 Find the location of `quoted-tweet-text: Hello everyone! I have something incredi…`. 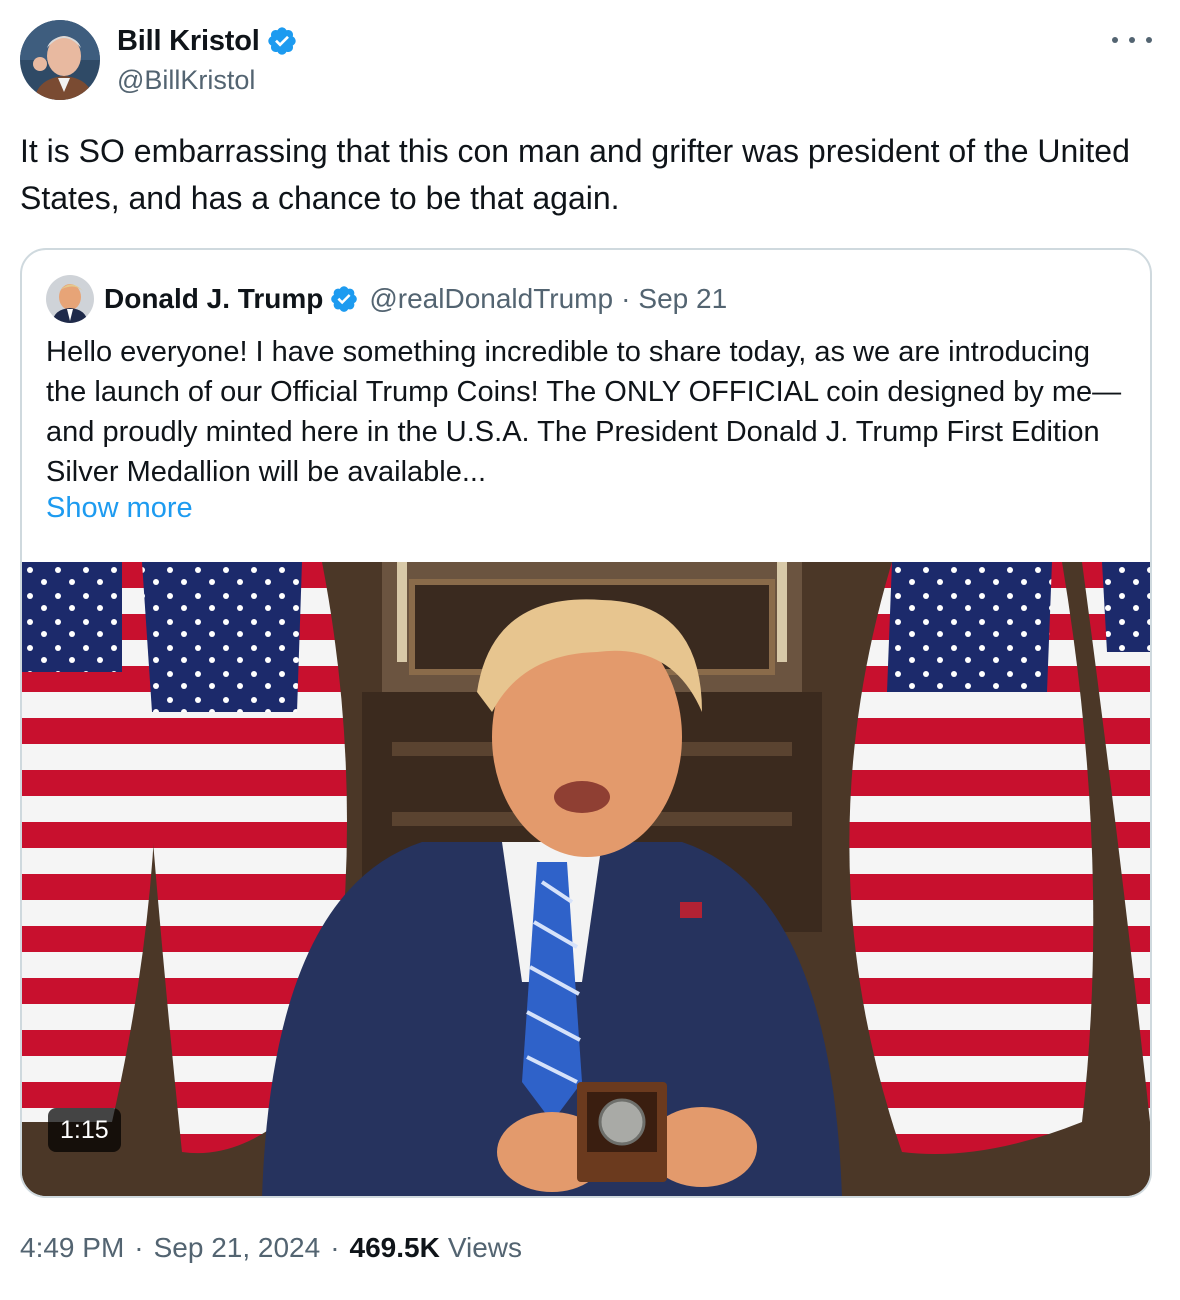

quoted-tweet-text: Hello everyone! I have something incredi… is located at coordinates (584, 412).